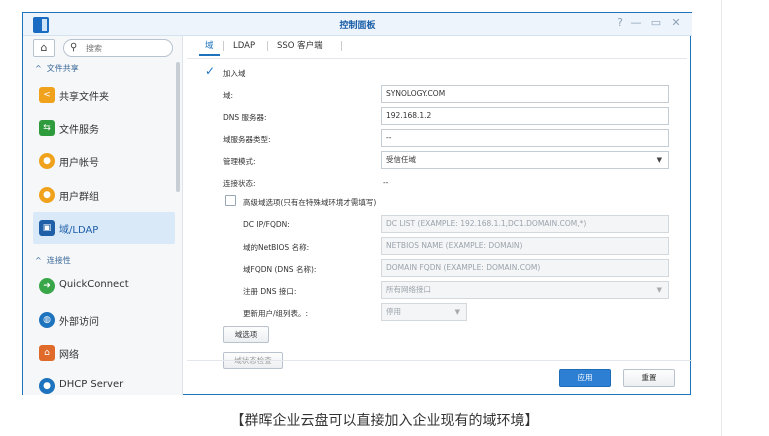 This screenshot has height=436, width=769. Describe the element at coordinates (424, 312) in the screenshot. I see `update-users-select: 停用 ▼` at that location.